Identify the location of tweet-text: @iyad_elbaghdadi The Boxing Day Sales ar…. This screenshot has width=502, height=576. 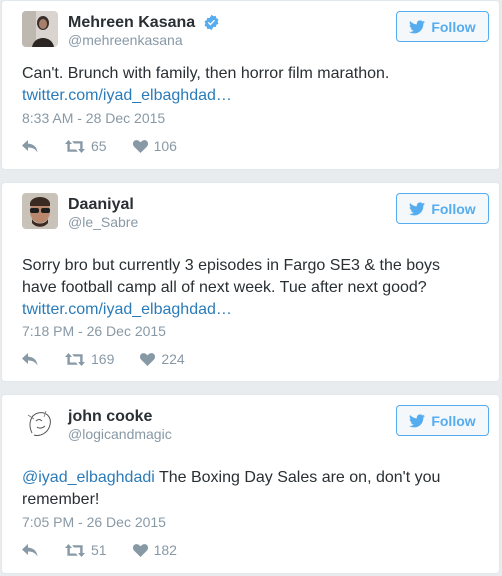
(250, 489).